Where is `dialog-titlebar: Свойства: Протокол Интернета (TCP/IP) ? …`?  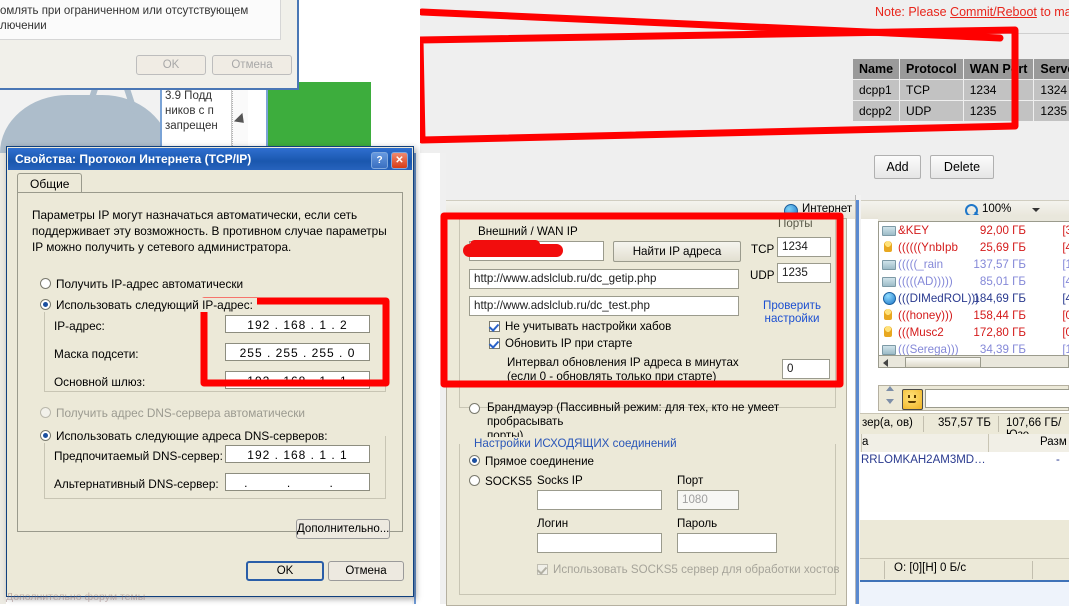
dialog-titlebar: Свойства: Протокол Интернета (TCP/IP) ? … is located at coordinates (210, 159).